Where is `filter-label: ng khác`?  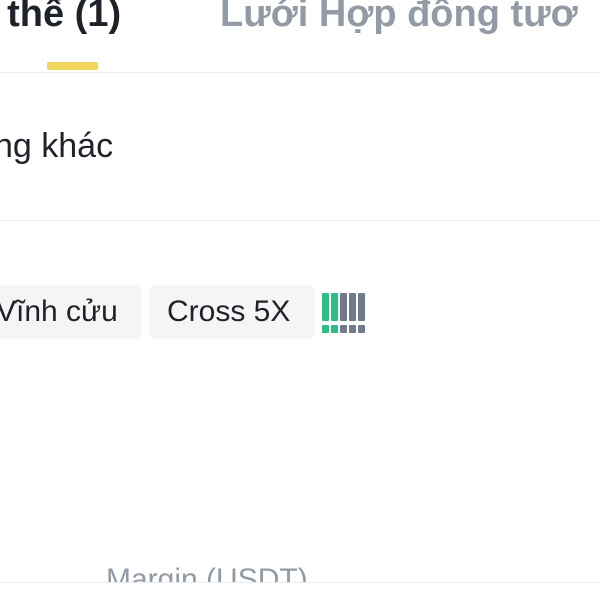
filter-label: ng khác is located at coordinates (56, 146).